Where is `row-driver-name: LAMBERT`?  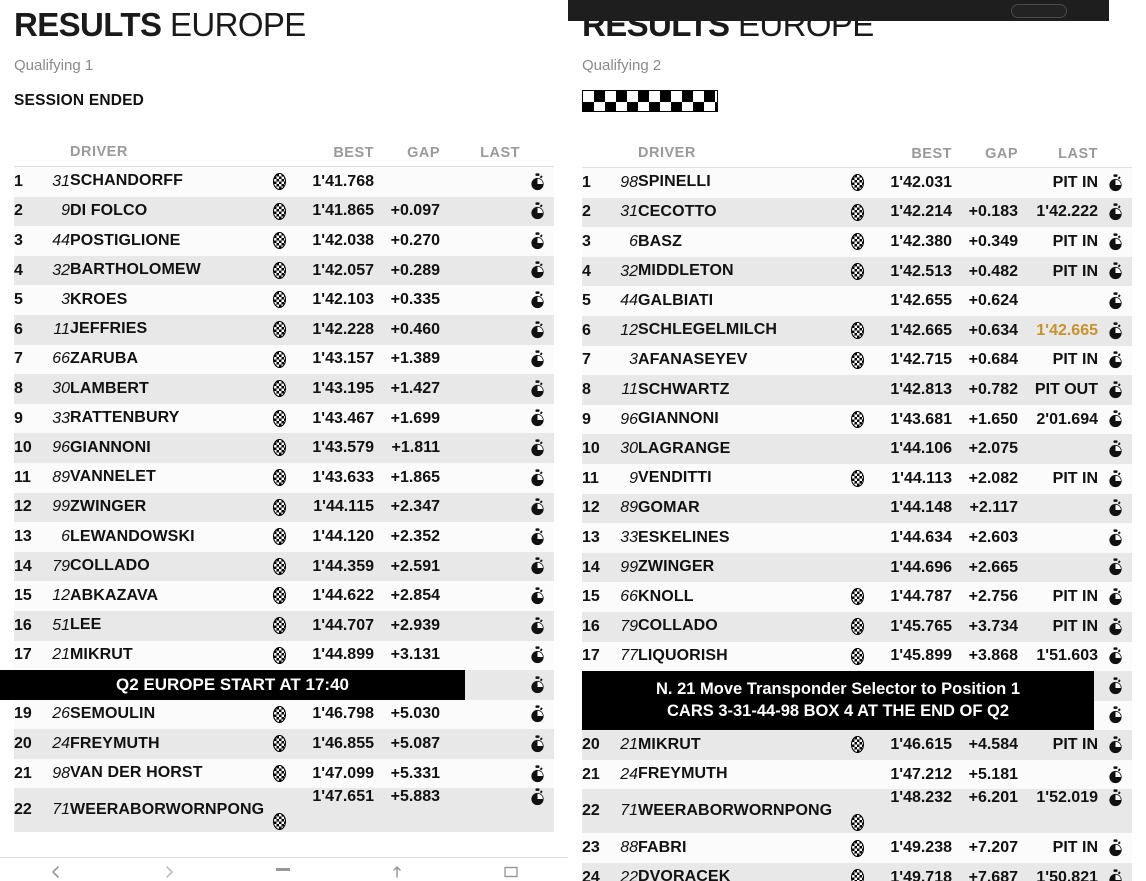
row-driver-name: LAMBERT is located at coordinates (169, 389).